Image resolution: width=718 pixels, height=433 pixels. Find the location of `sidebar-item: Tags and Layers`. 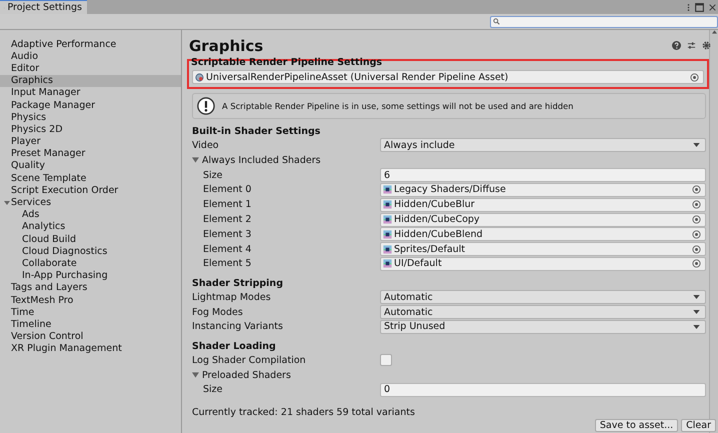

sidebar-item: Tags and Layers is located at coordinates (90, 288).